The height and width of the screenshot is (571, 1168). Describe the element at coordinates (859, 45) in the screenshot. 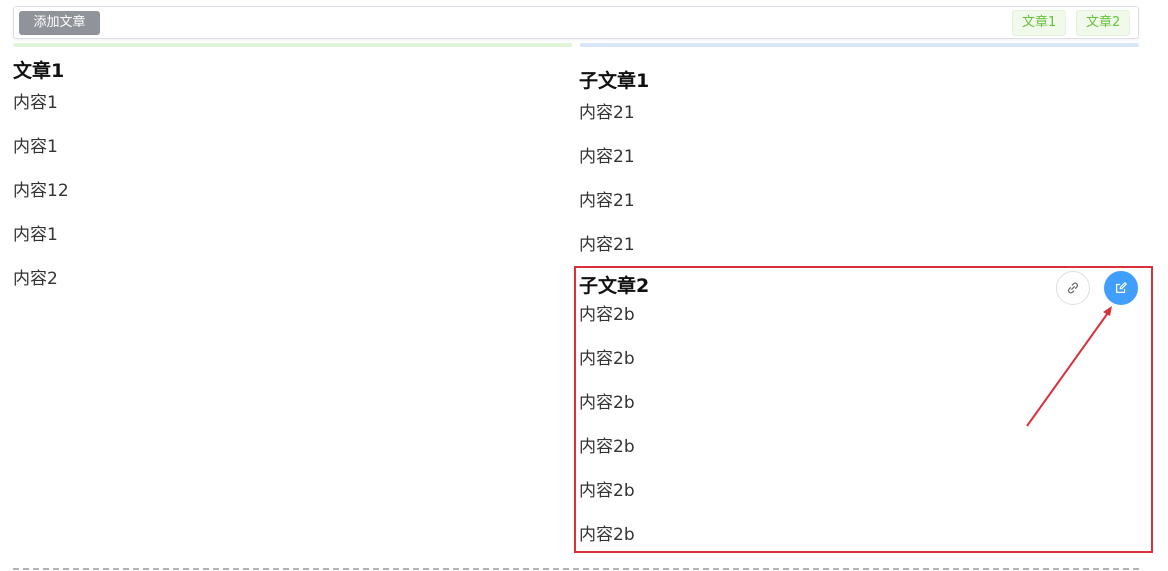

I see `right-column-divider` at that location.